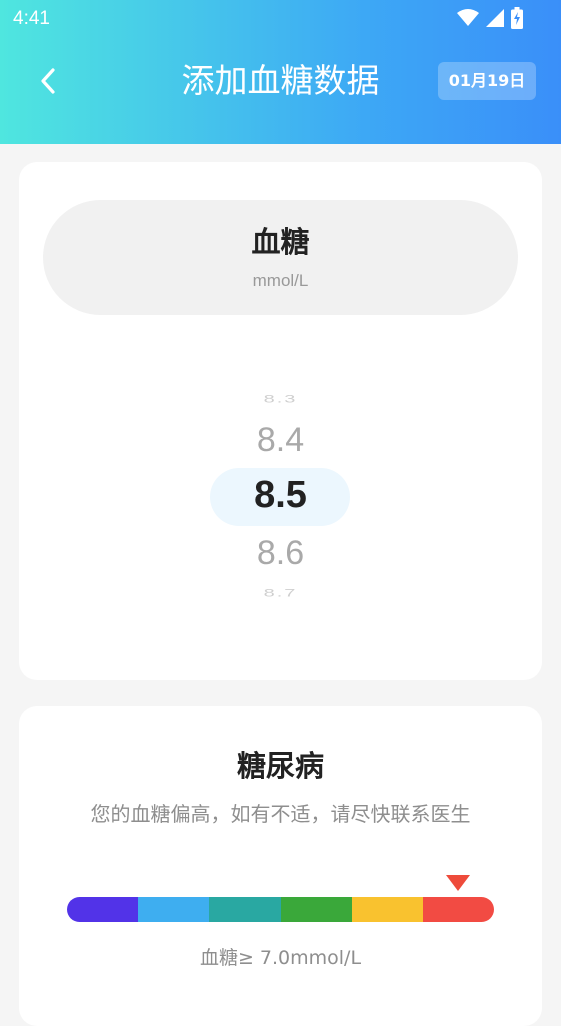 This screenshot has width=561, height=1026. I want to click on scale-marker-icon, so click(458, 883).